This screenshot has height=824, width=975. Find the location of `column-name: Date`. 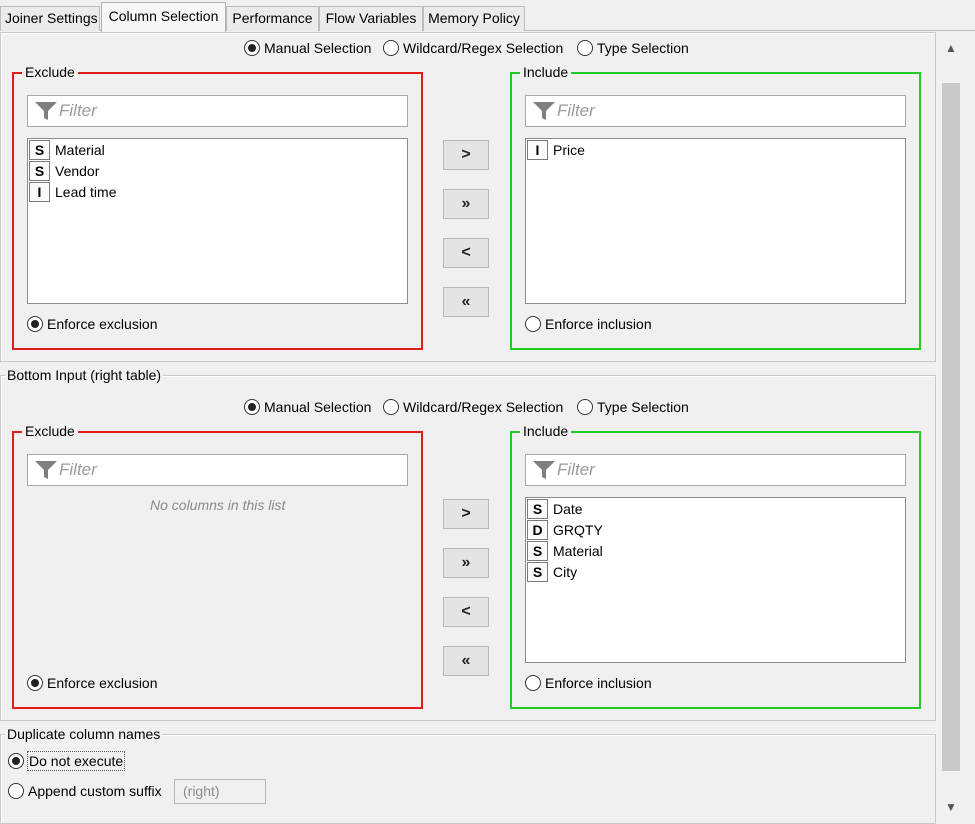

column-name: Date is located at coordinates (568, 508).